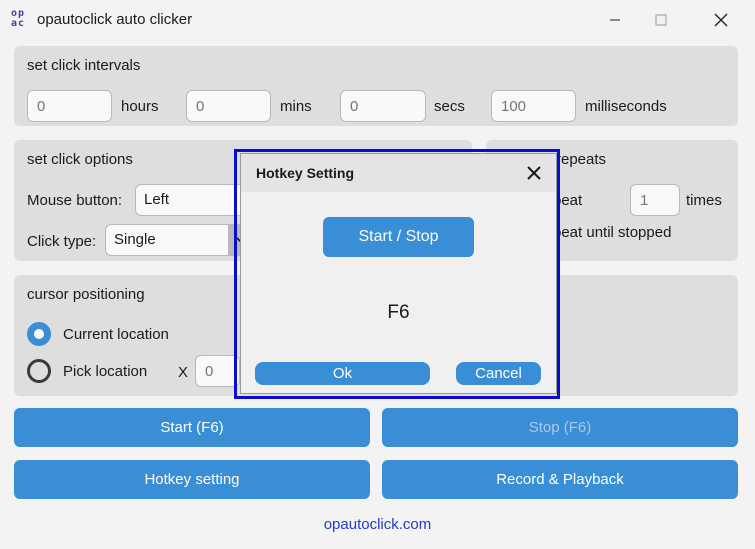  I want to click on start-stop-hotkey-button: Start / Stop, so click(398, 237).